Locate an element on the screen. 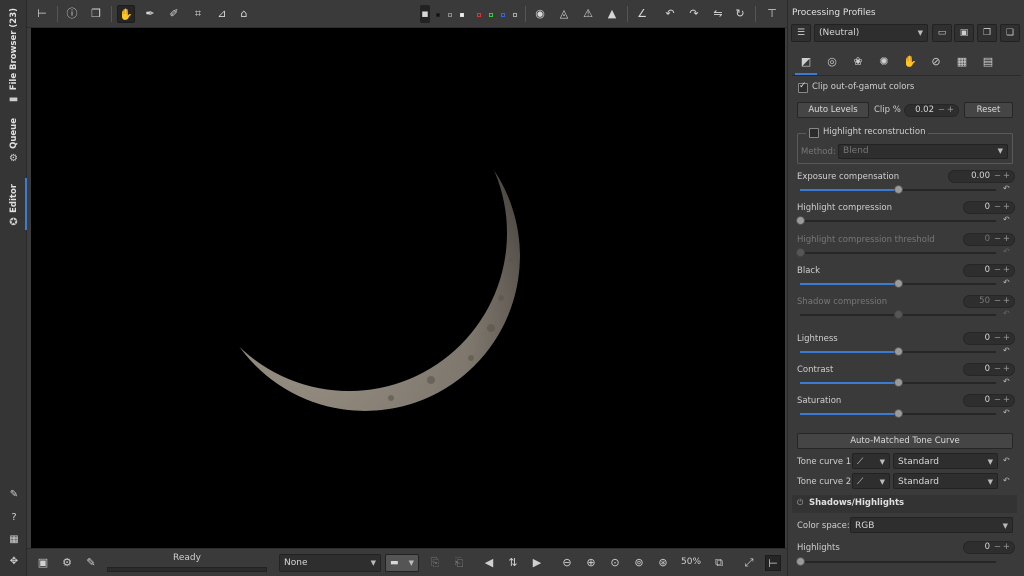  previous-image-icon: ◀ is located at coordinates (489, 563).